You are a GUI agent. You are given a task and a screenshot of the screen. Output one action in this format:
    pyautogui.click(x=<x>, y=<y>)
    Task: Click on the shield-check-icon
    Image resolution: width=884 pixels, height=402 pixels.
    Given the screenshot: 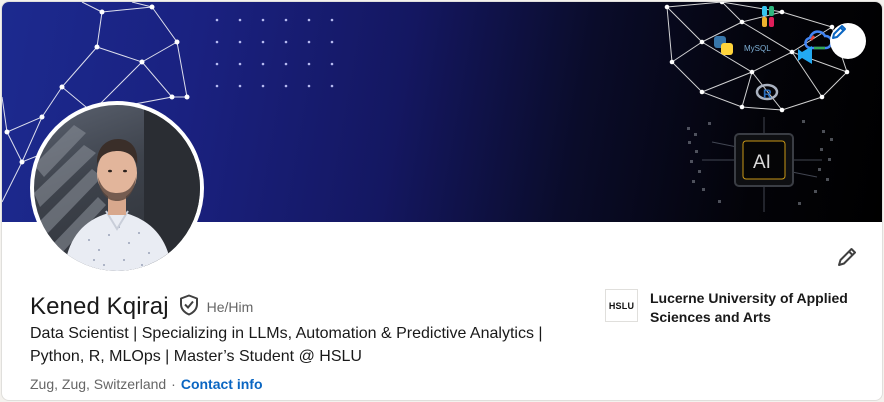 What is the action you would take?
    pyautogui.click(x=189, y=307)
    